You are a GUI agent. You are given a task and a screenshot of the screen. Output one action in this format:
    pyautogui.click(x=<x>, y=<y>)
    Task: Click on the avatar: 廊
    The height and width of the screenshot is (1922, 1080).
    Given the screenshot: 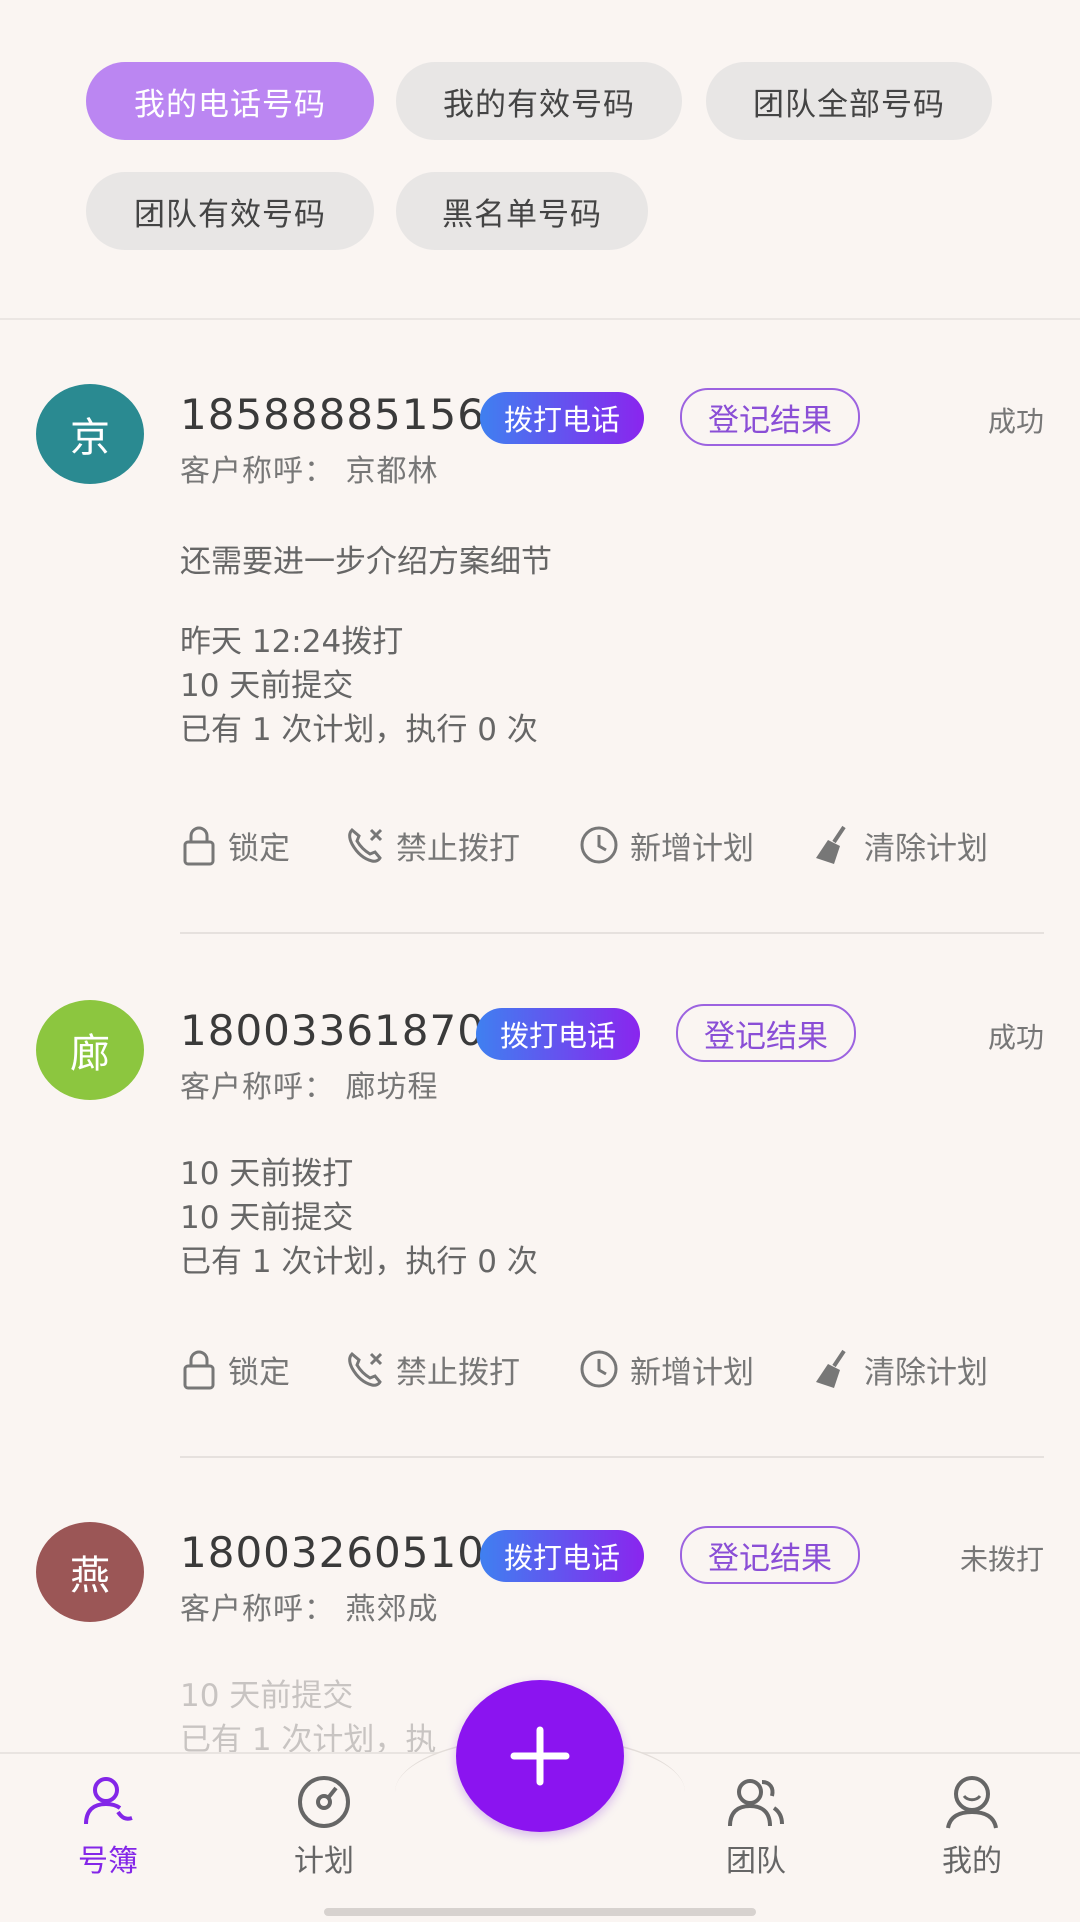 What is the action you would take?
    pyautogui.click(x=90, y=1050)
    